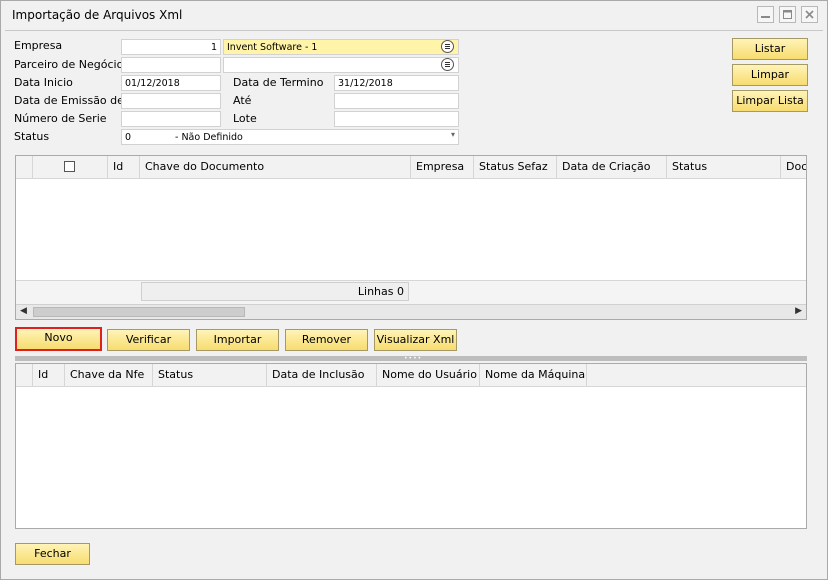  Describe the element at coordinates (124, 167) in the screenshot. I see `col-id: Id` at that location.